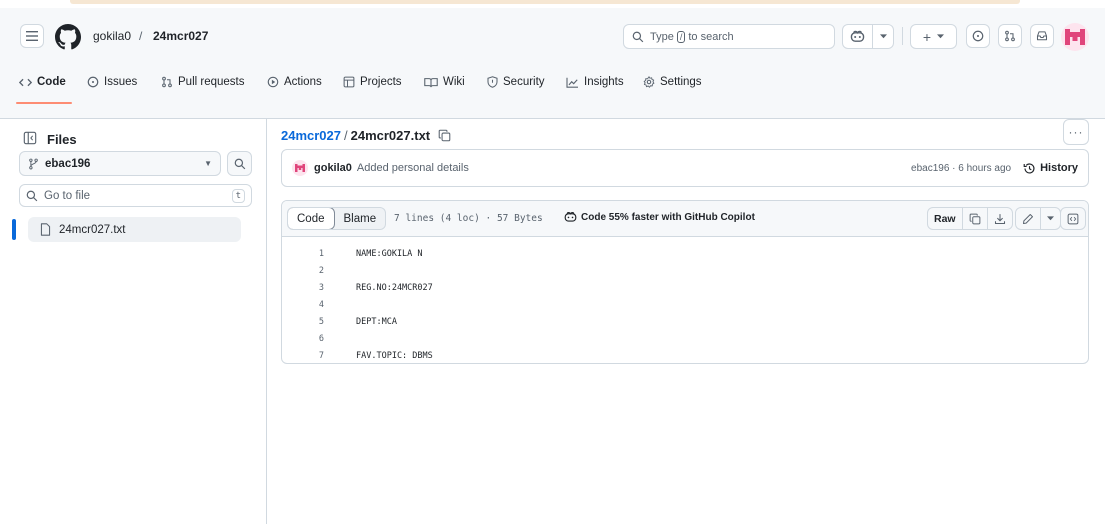  I want to click on line-text: DEPT:MCA, so click(376, 321).